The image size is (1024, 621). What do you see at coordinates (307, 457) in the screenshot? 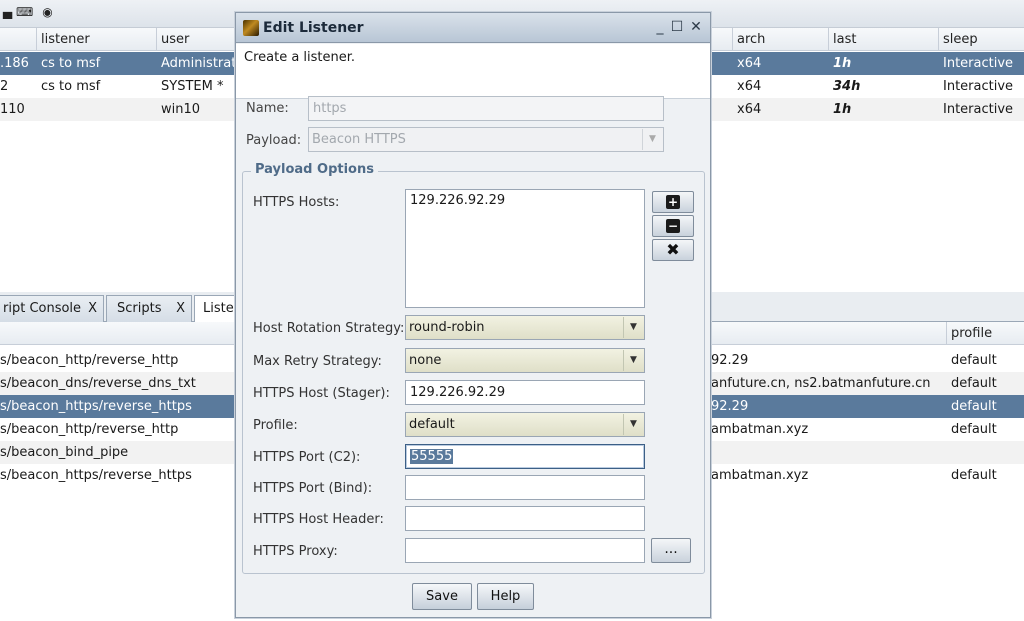
I see `port-c2-label: HTTPS Port (C2):` at bounding box center [307, 457].